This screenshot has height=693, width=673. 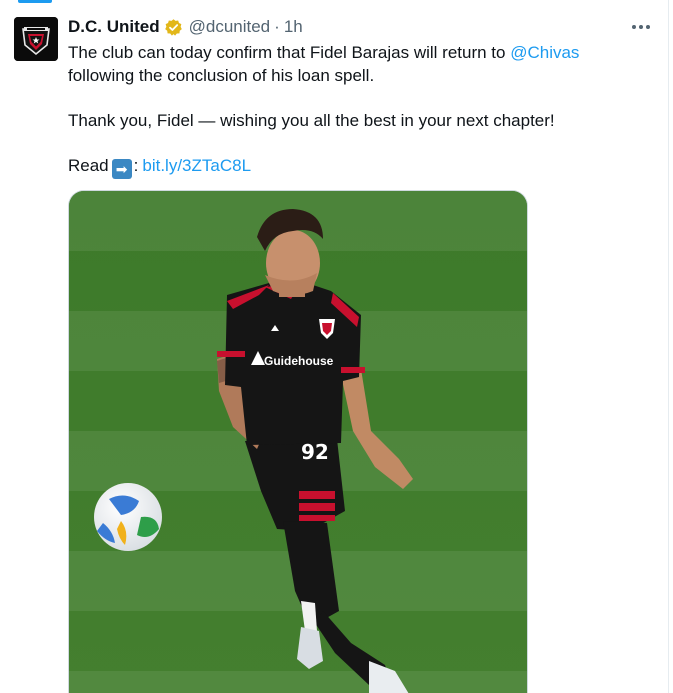 I want to click on dc-united-logo-icon, so click(x=36, y=39).